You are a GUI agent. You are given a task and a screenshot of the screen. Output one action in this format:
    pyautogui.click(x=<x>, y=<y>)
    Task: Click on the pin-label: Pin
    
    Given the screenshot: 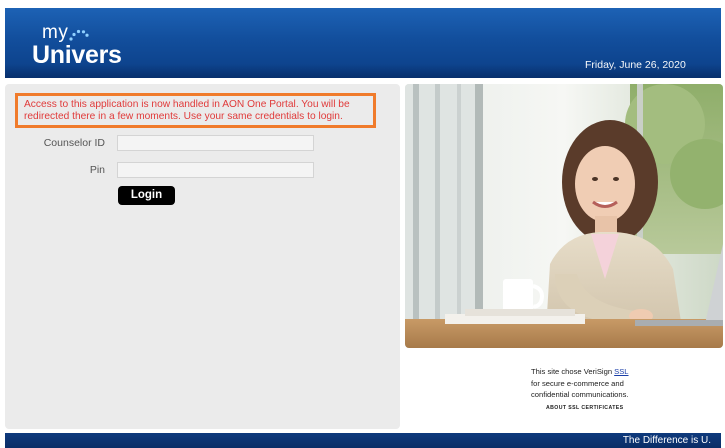 What is the action you would take?
    pyautogui.click(x=97, y=170)
    